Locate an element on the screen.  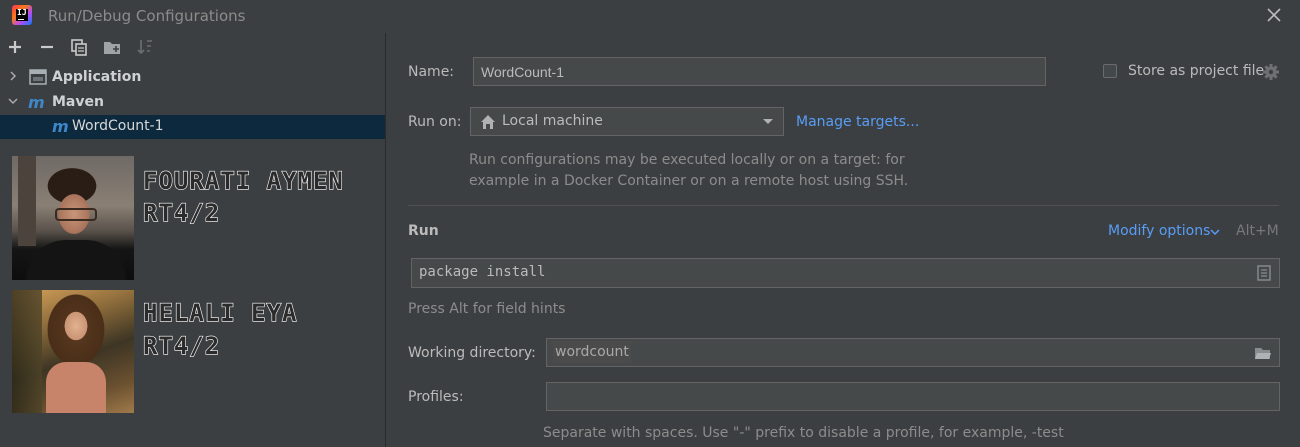
dropdown-arrow-icon is located at coordinates (768, 121).